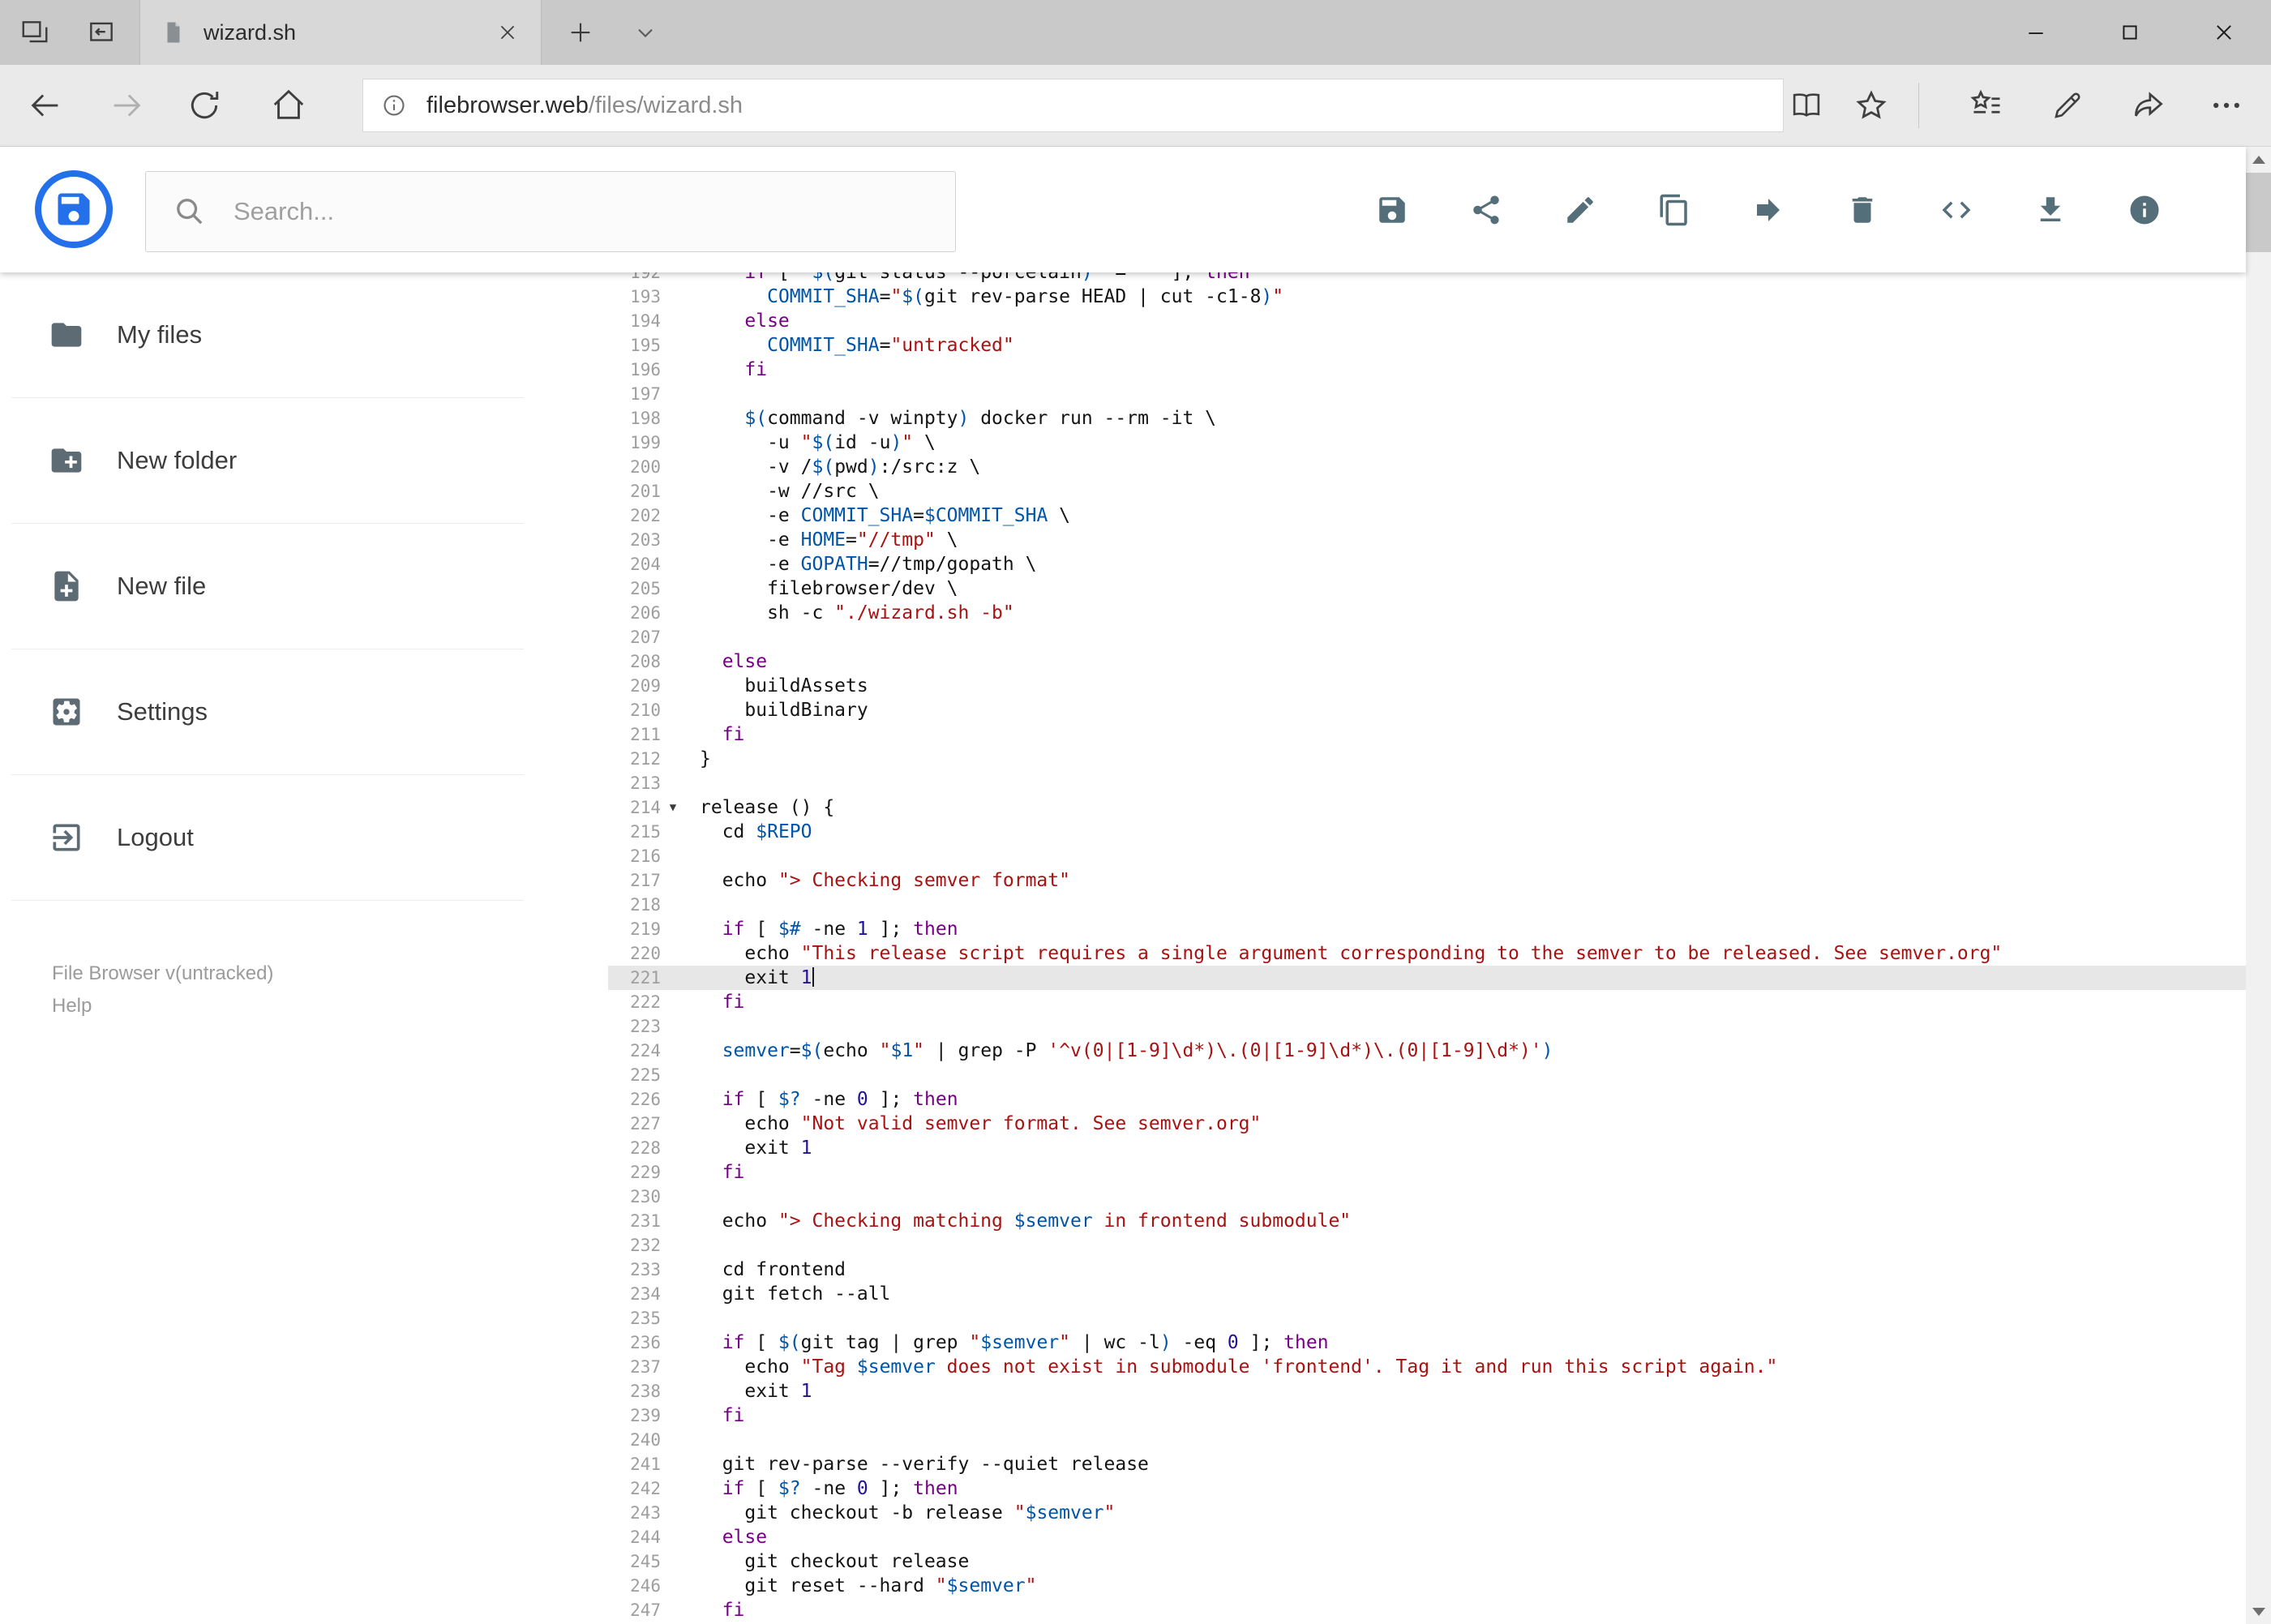  I want to click on code-line-235: 235, so click(1427, 1318).